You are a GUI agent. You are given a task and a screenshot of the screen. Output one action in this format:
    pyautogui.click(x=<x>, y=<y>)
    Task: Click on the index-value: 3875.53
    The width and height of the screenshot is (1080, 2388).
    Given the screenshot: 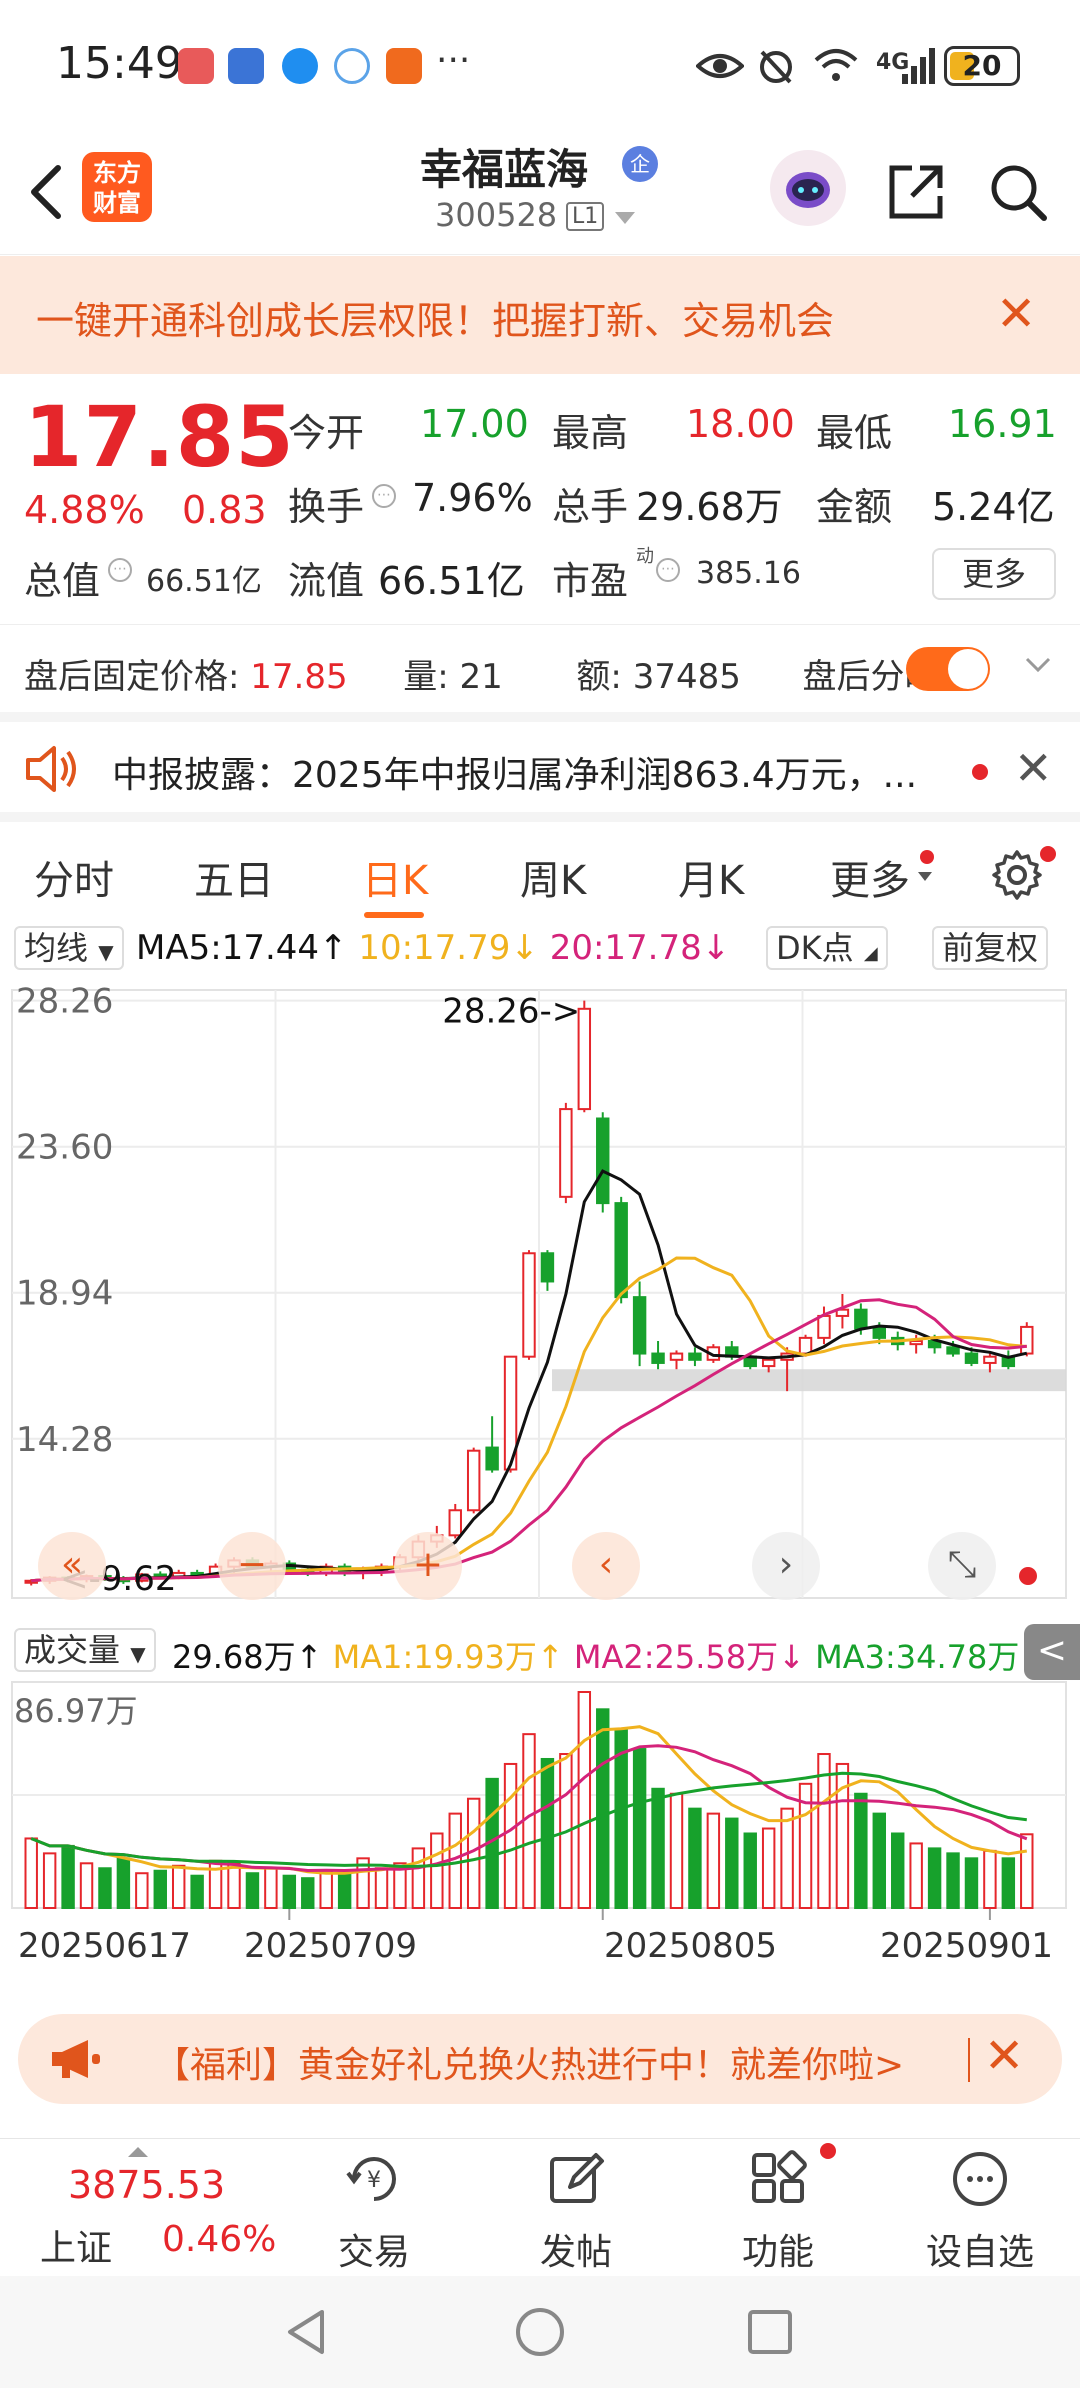 What is the action you would take?
    pyautogui.click(x=146, y=2185)
    